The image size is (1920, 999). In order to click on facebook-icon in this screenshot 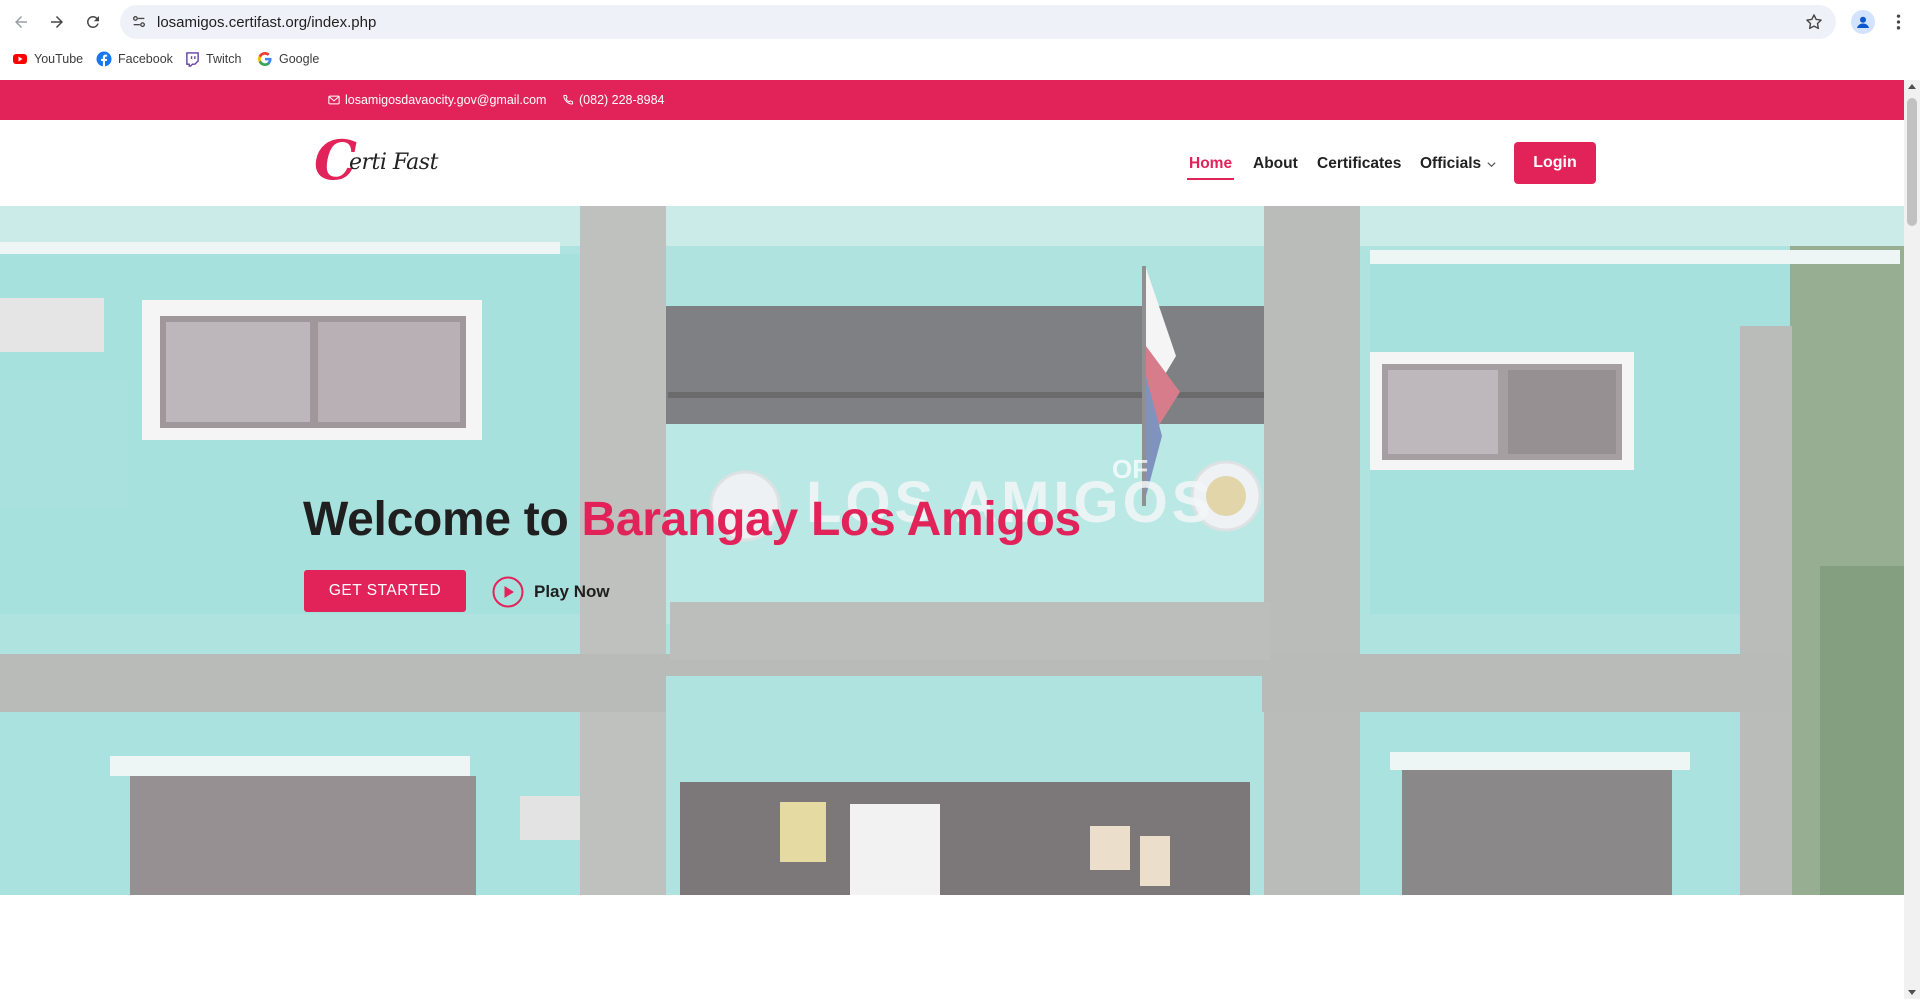, I will do `click(104, 59)`.